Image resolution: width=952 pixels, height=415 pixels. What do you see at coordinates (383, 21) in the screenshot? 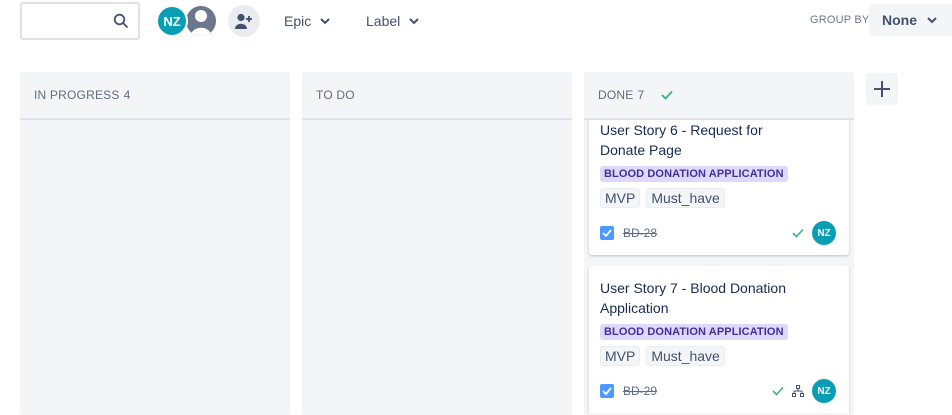
I see `label-filter-label: Label` at bounding box center [383, 21].